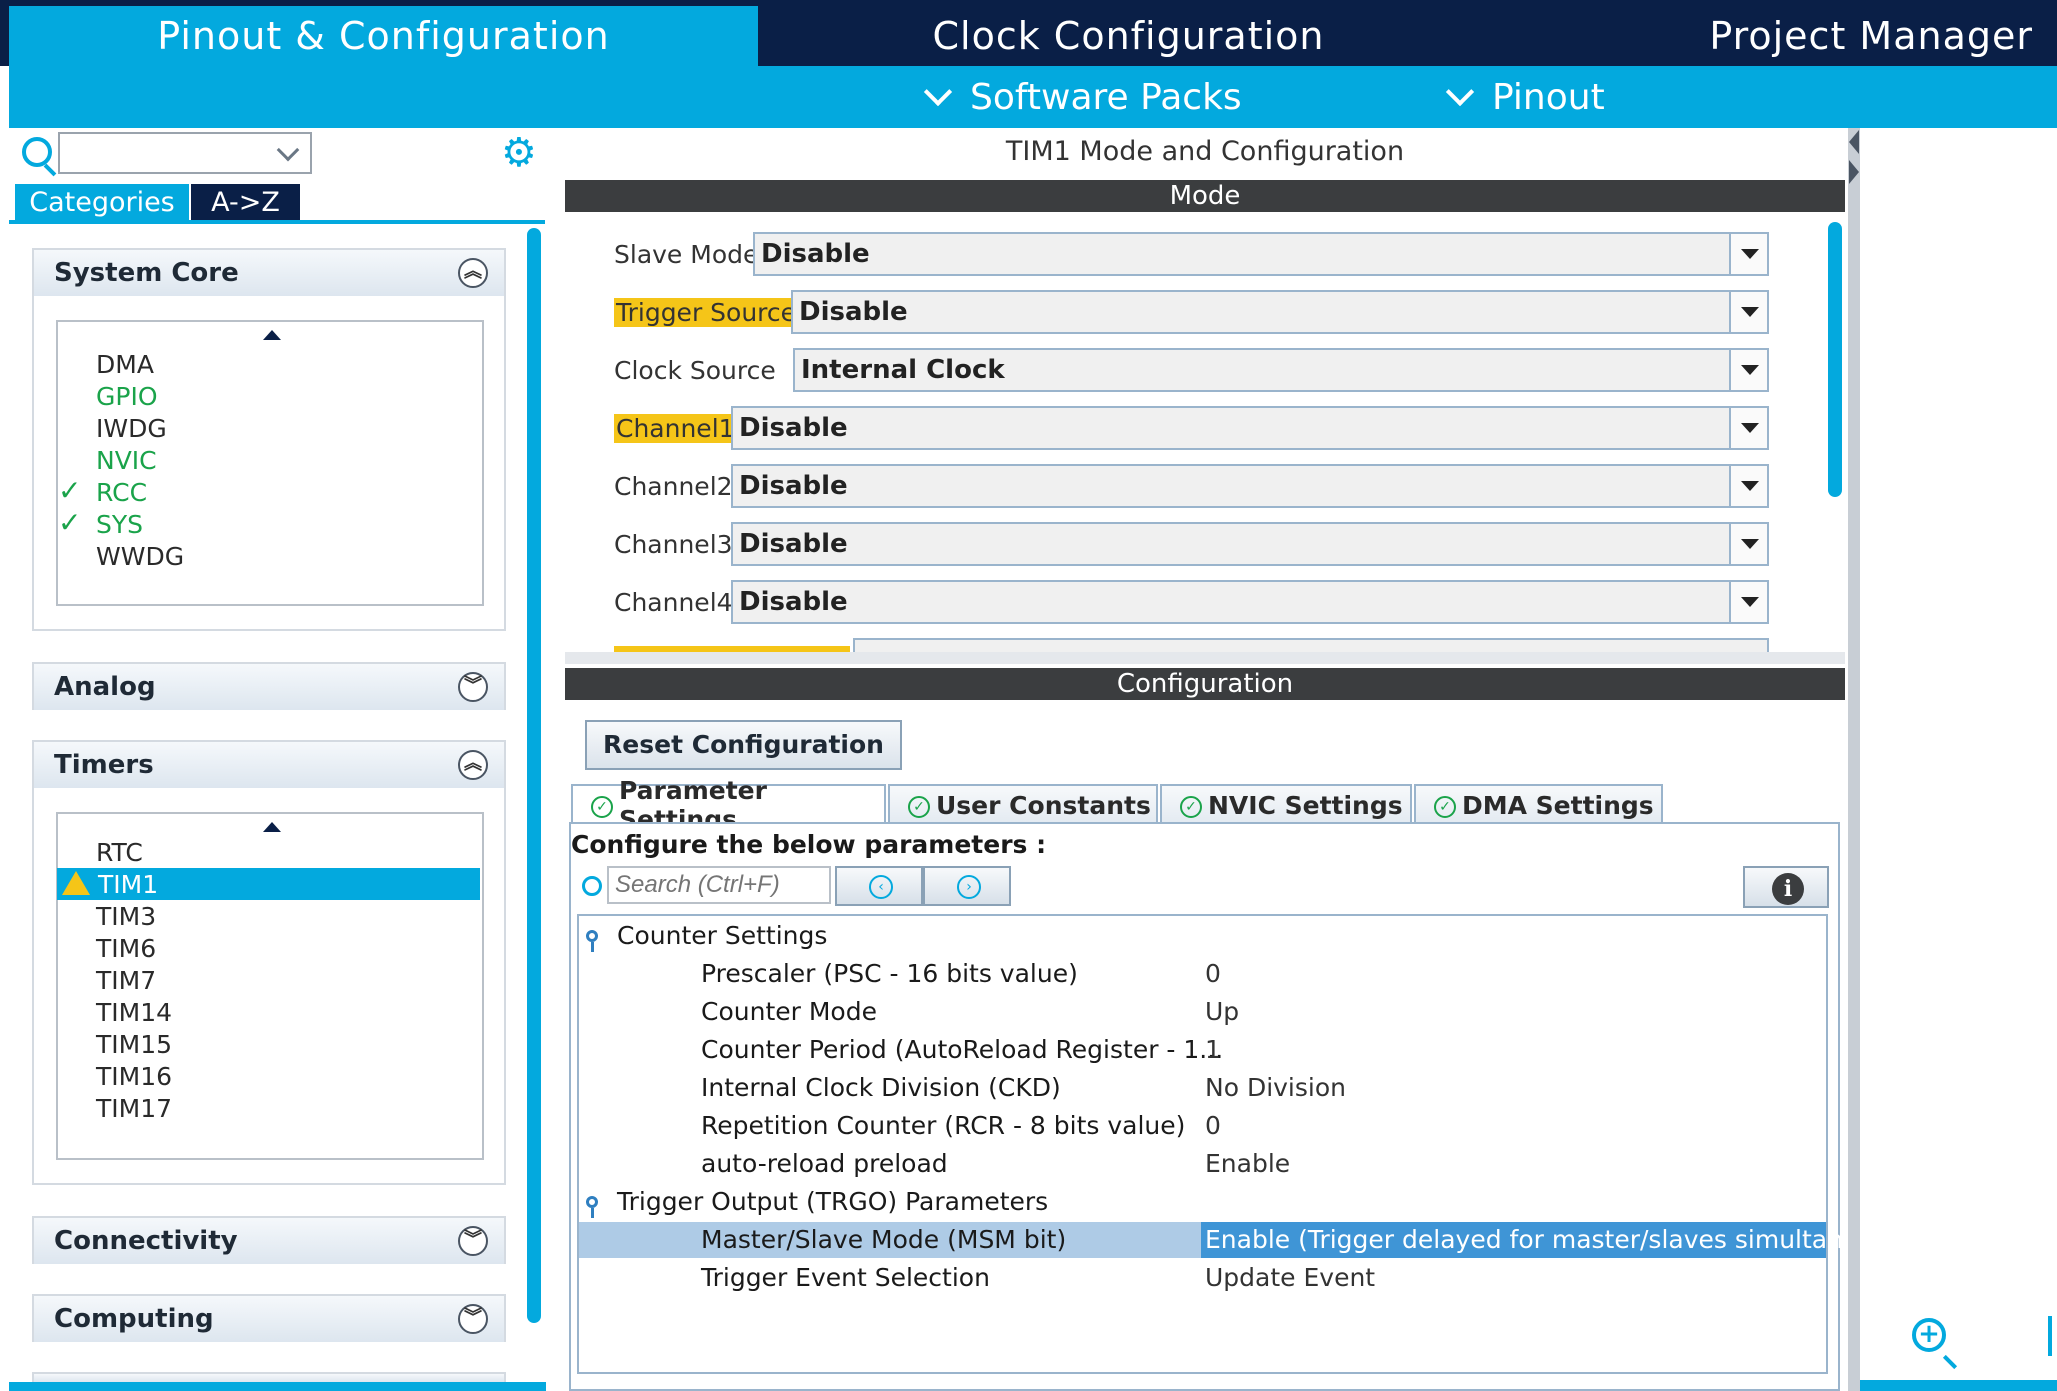 The image size is (2057, 1391). I want to click on select-channel4: Disable, so click(1250, 602).